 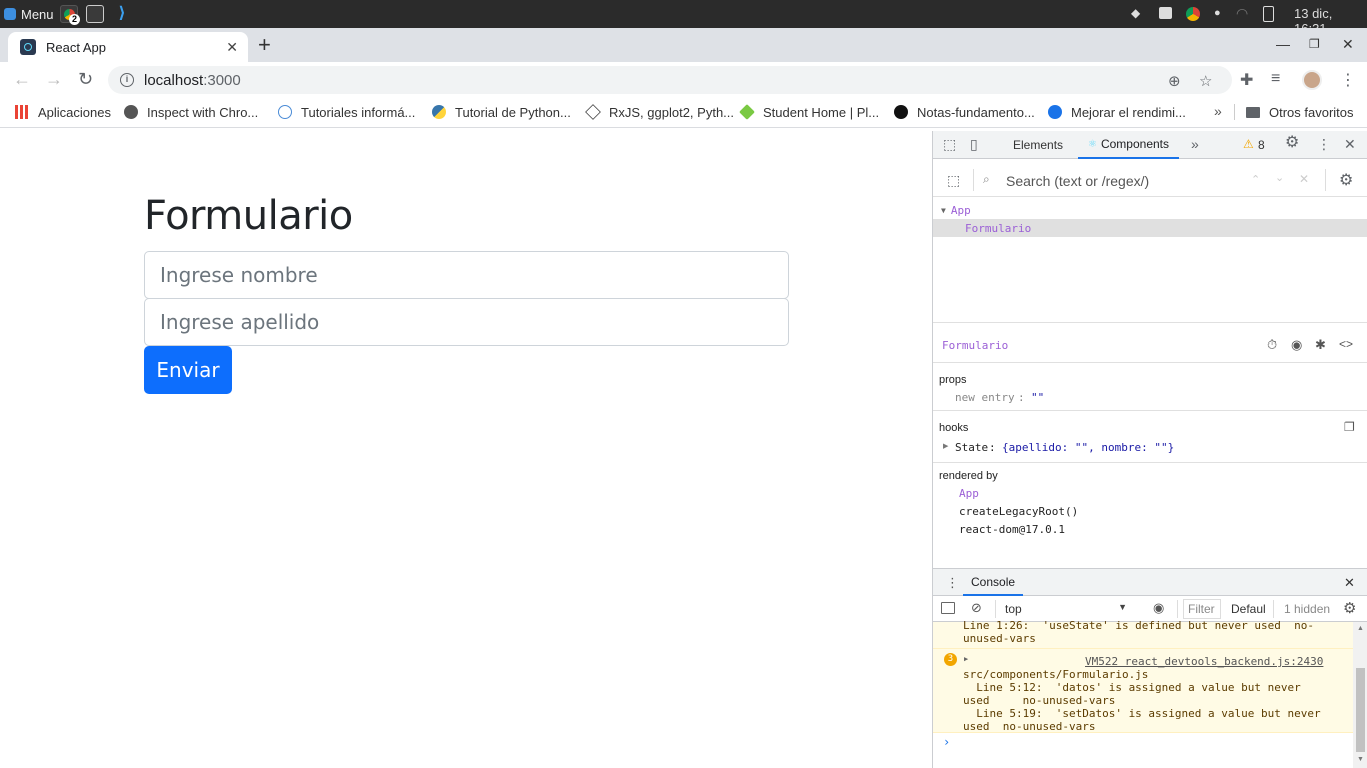 What do you see at coordinates (1246, 80) in the screenshot?
I see `extensions-icon: ✚` at bounding box center [1246, 80].